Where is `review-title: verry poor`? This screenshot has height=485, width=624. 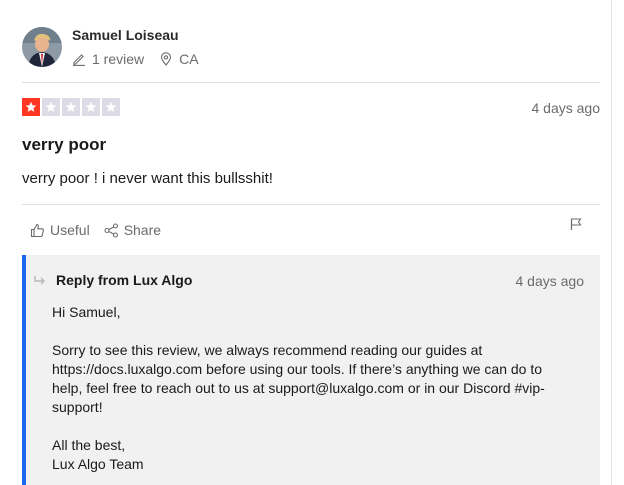 review-title: verry poor is located at coordinates (64, 145).